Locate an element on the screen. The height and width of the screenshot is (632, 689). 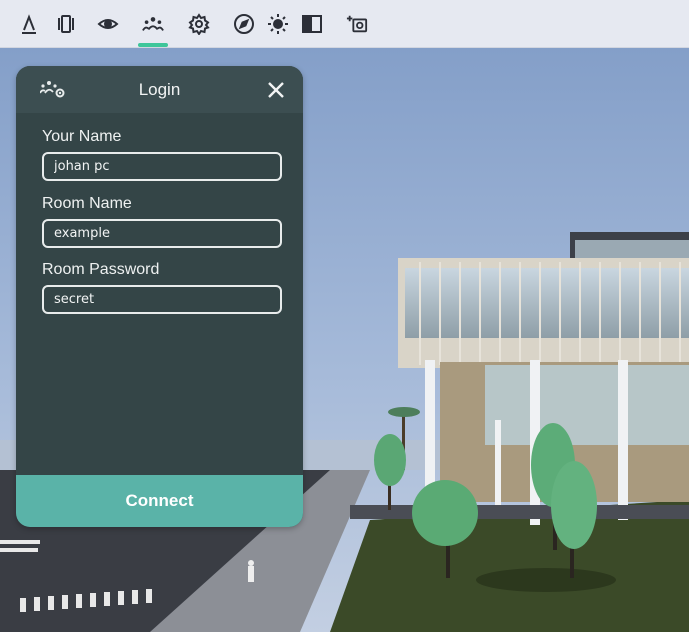
layers-button is located at coordinates (66, 23).